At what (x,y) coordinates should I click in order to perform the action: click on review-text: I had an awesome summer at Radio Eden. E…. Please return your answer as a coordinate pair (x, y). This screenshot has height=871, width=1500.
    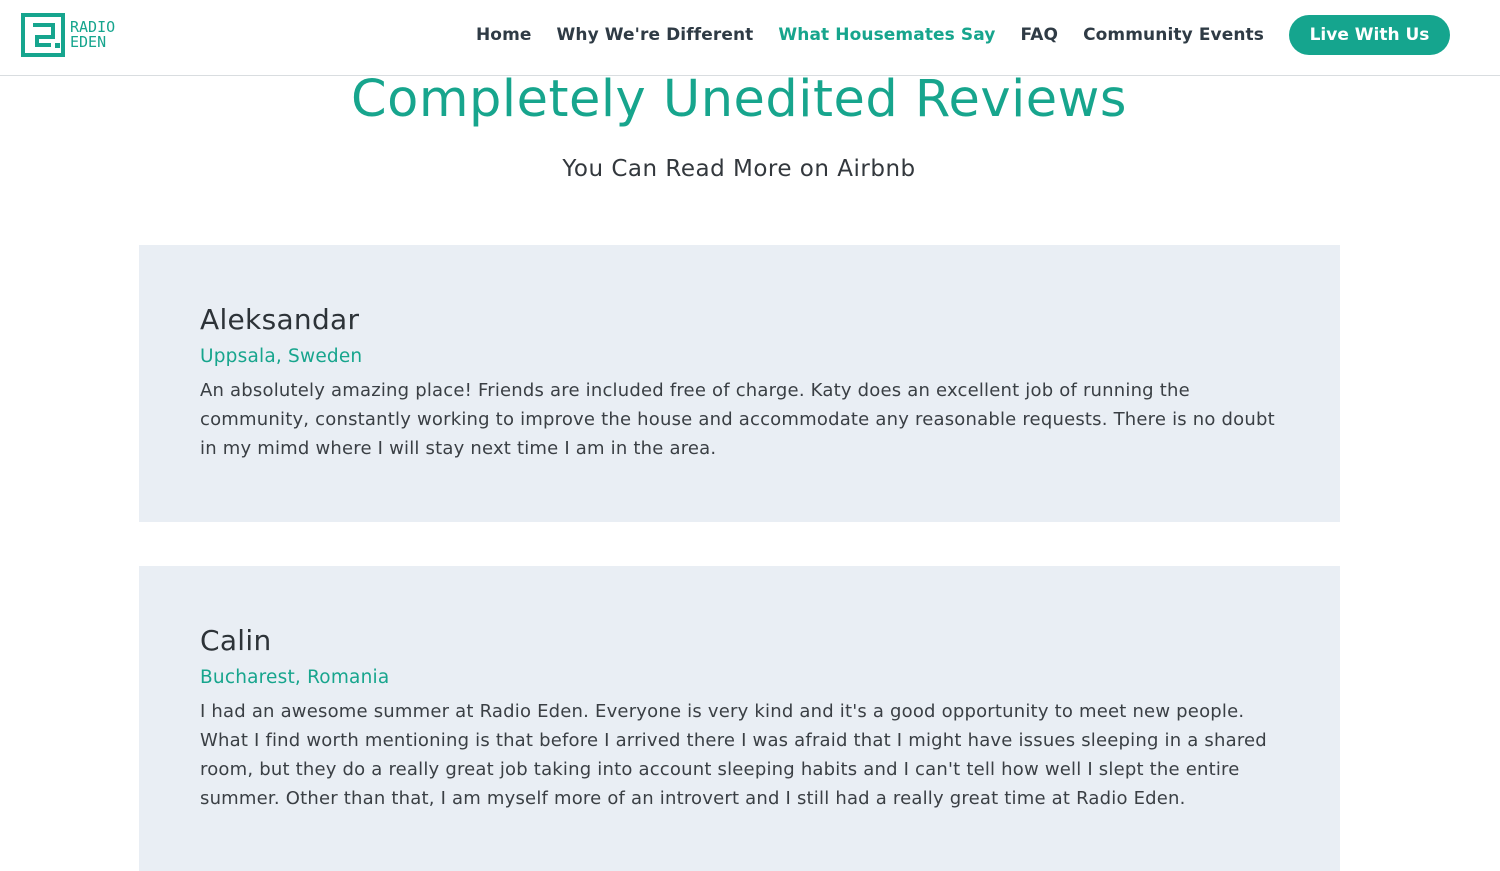
    Looking at the image, I should click on (733, 755).